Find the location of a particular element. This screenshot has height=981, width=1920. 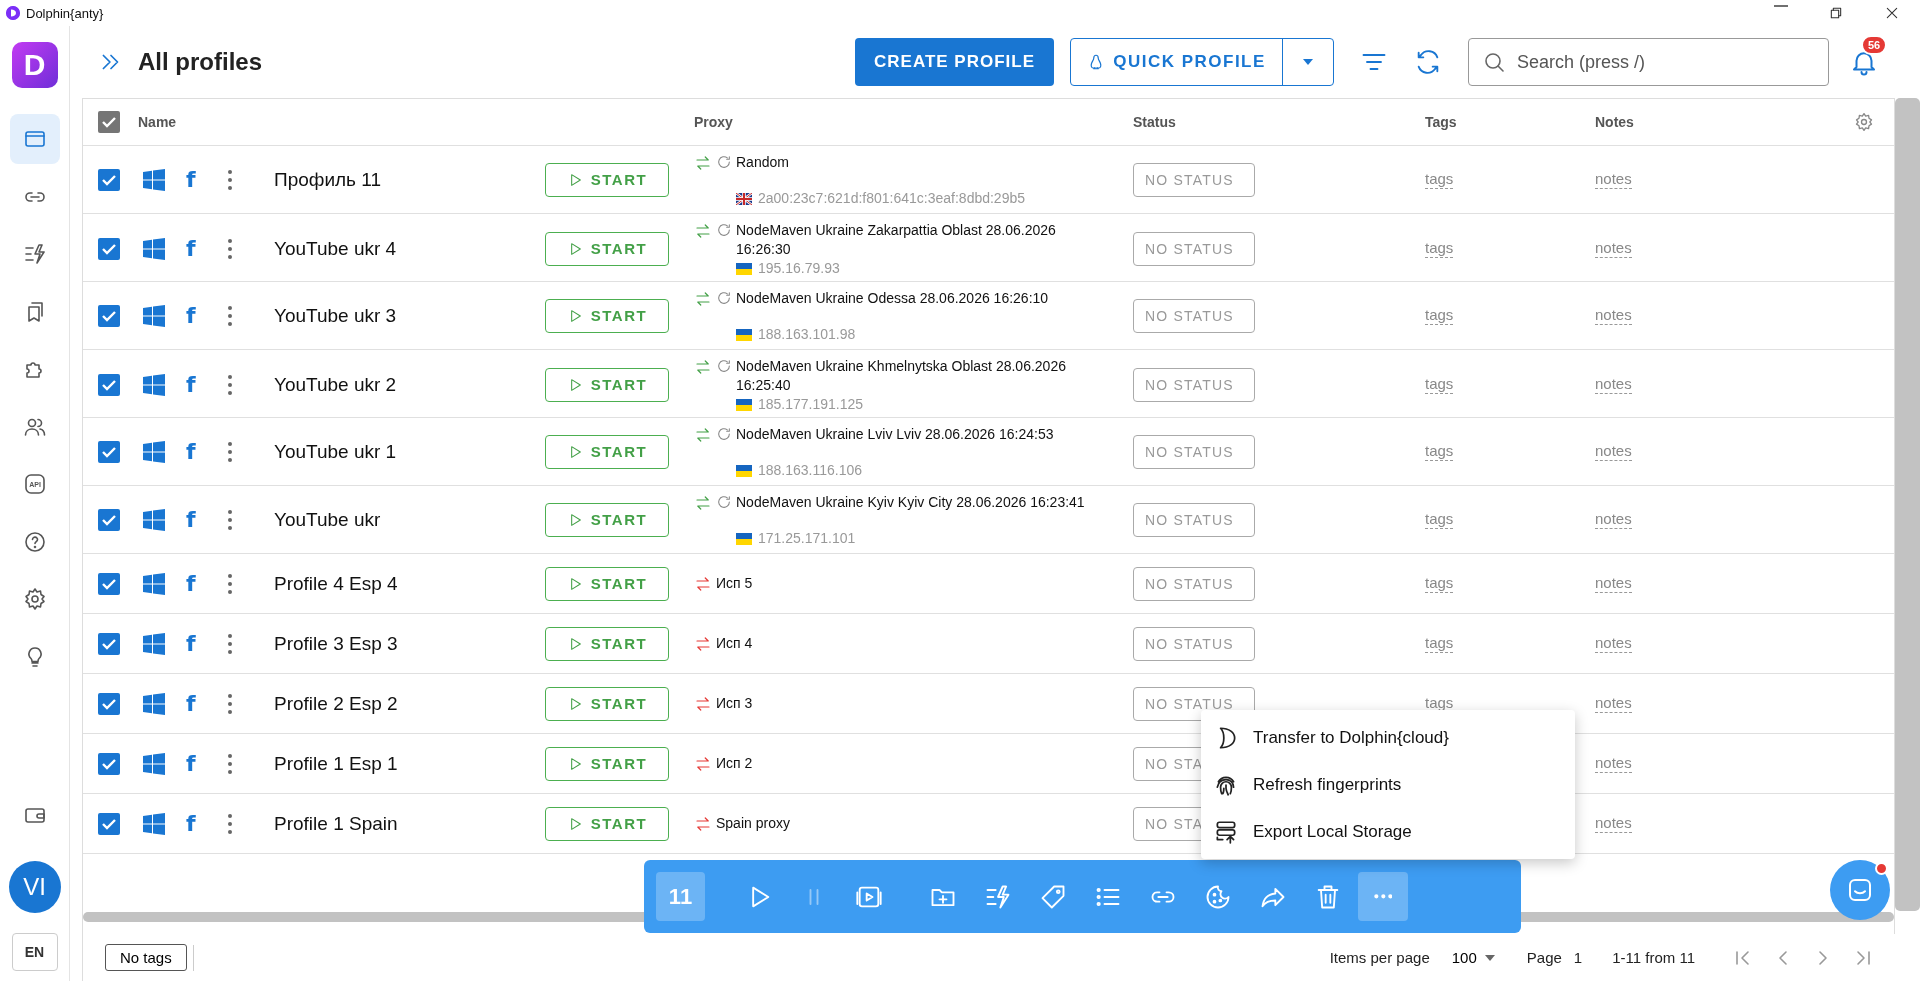

tag-filter-button: No tags is located at coordinates (146, 957).